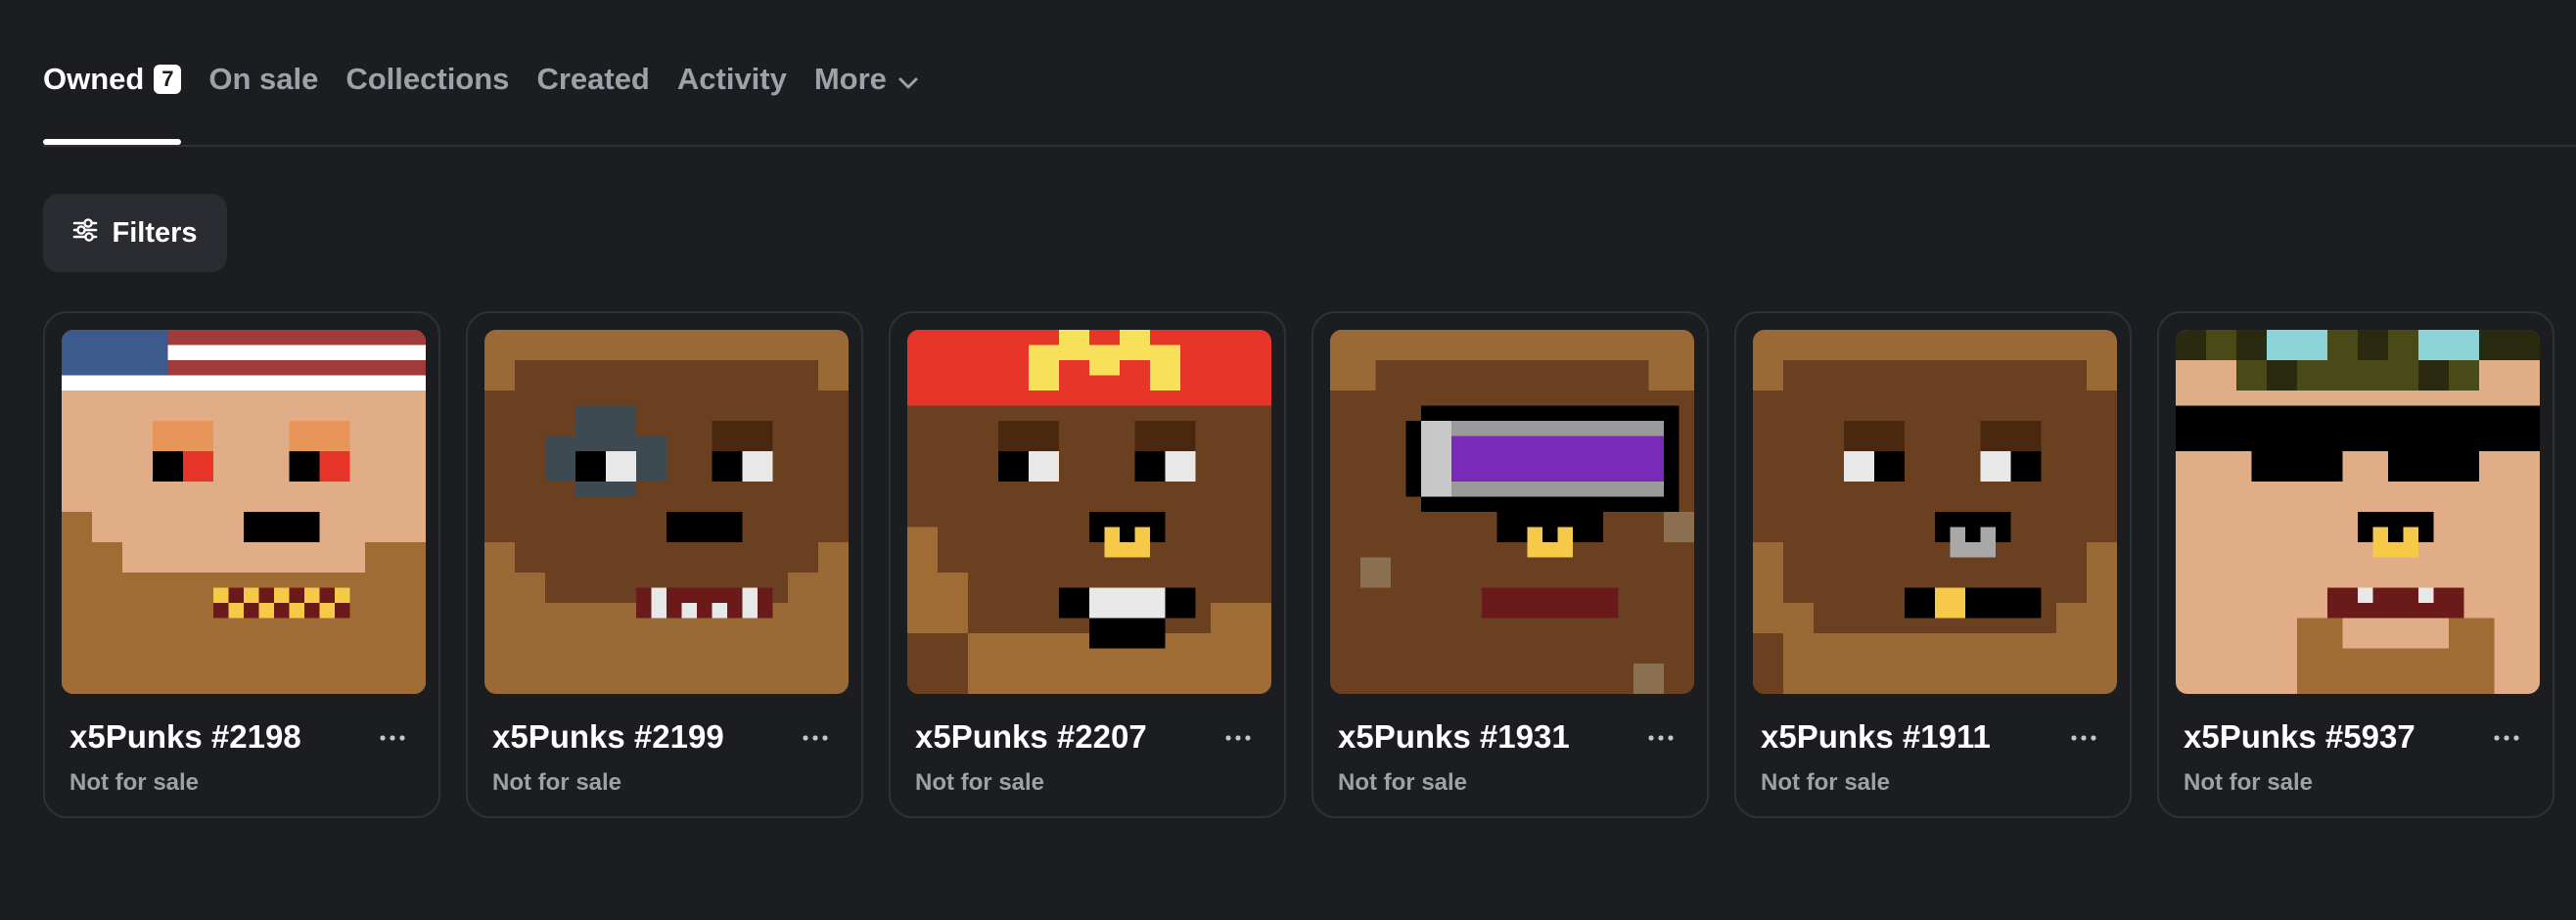  Describe the element at coordinates (866, 101) in the screenshot. I see `tab-more: More` at that location.